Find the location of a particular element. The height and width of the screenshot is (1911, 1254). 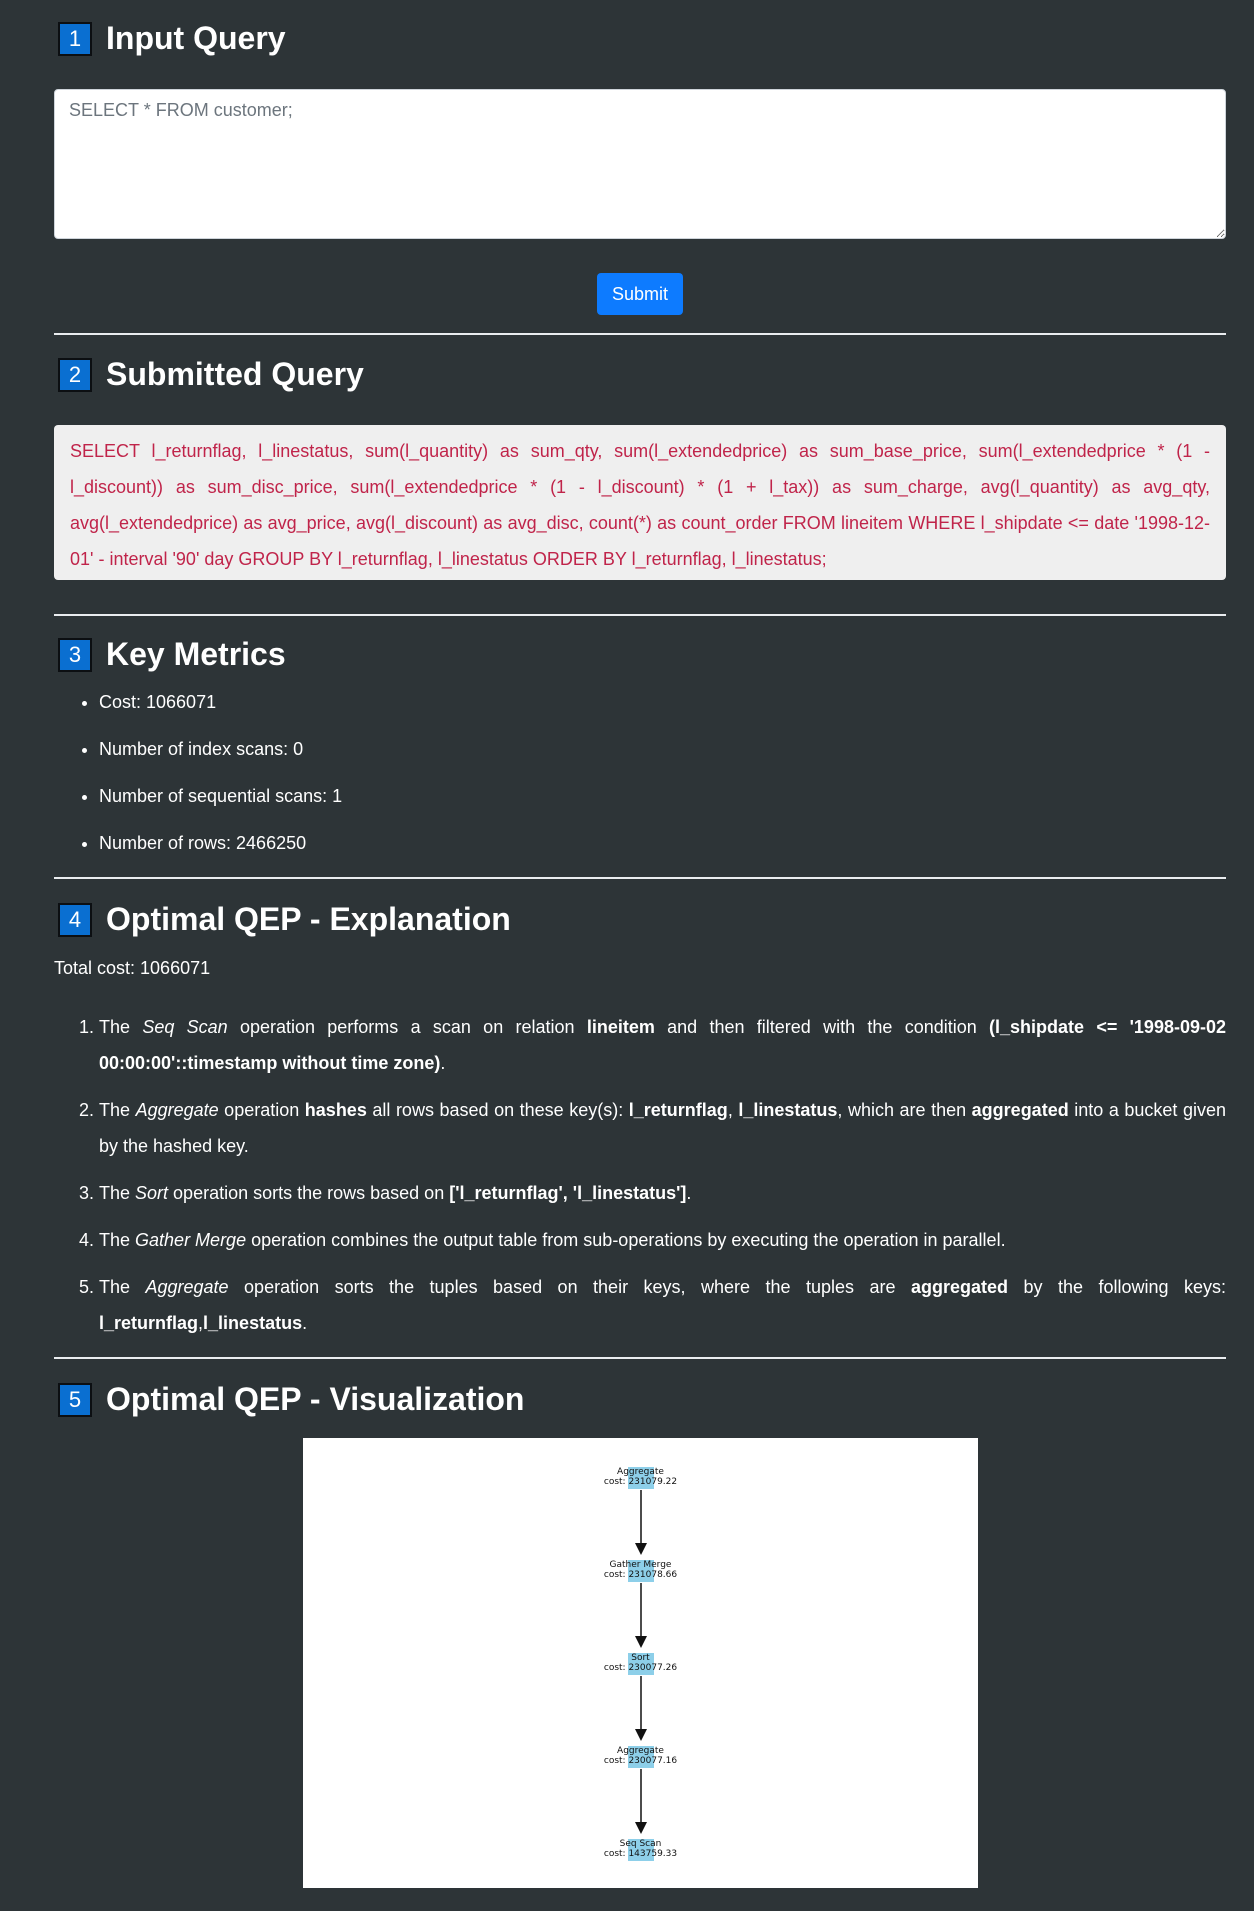

section-visualization: 5 Optimal QEP - Visualization is located at coordinates (291, 1399).